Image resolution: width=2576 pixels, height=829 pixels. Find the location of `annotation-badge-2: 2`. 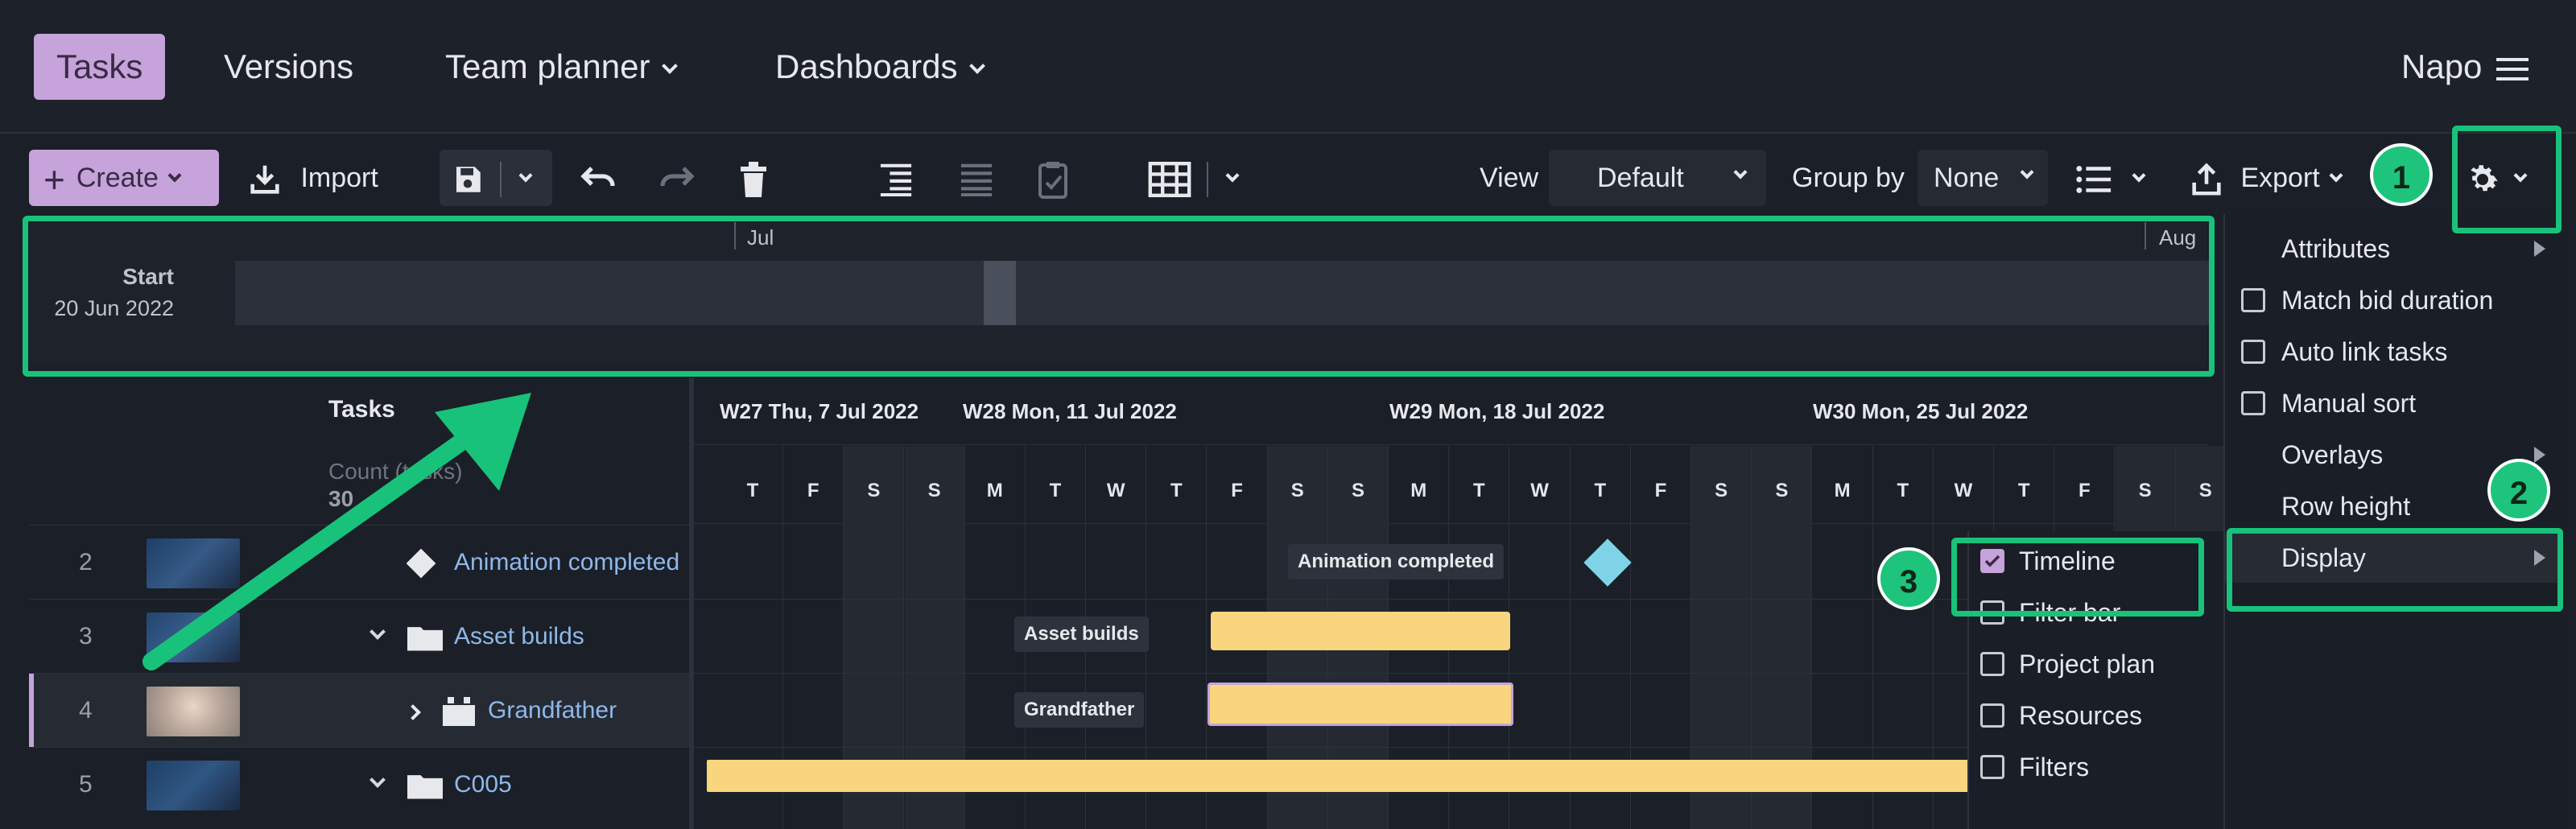

annotation-badge-2: 2 is located at coordinates (2518, 491).